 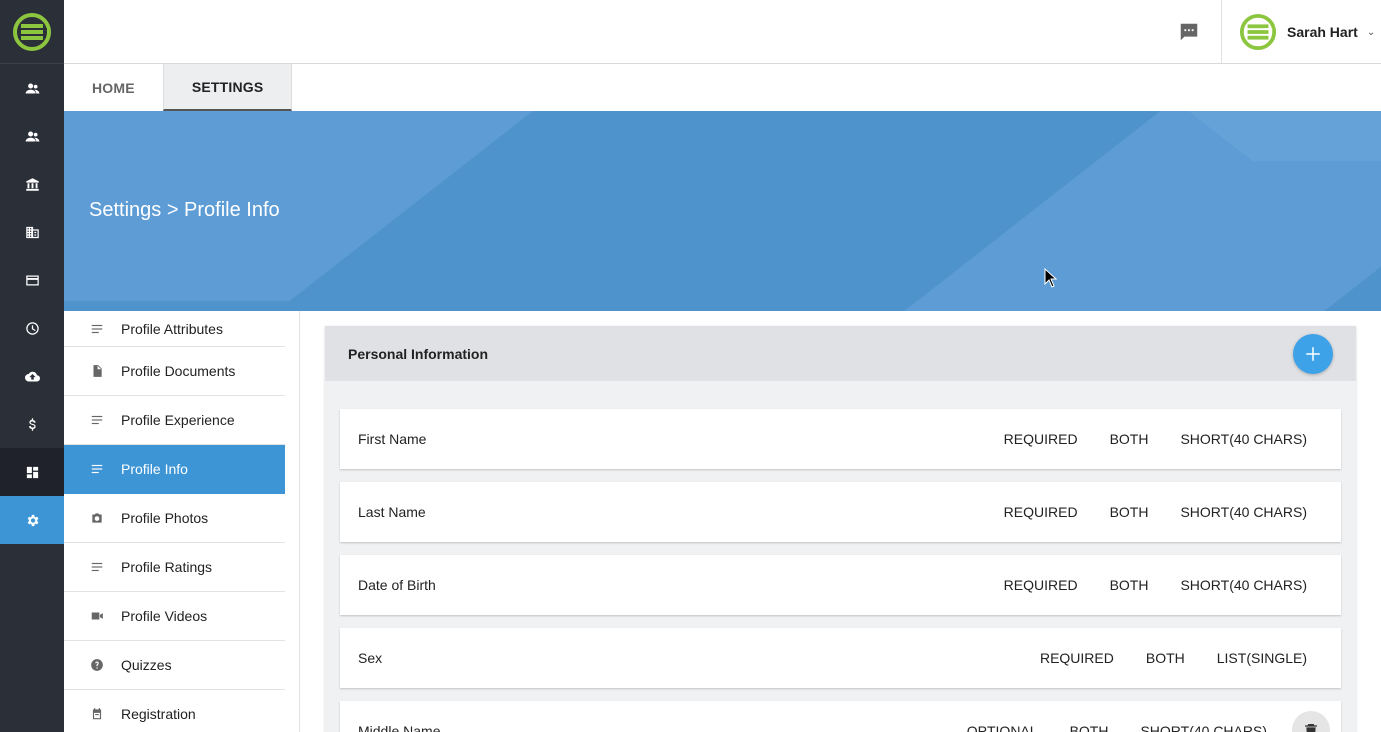 What do you see at coordinates (1002, 727) in the screenshot?
I see `field-requirement: OPTIONAL` at bounding box center [1002, 727].